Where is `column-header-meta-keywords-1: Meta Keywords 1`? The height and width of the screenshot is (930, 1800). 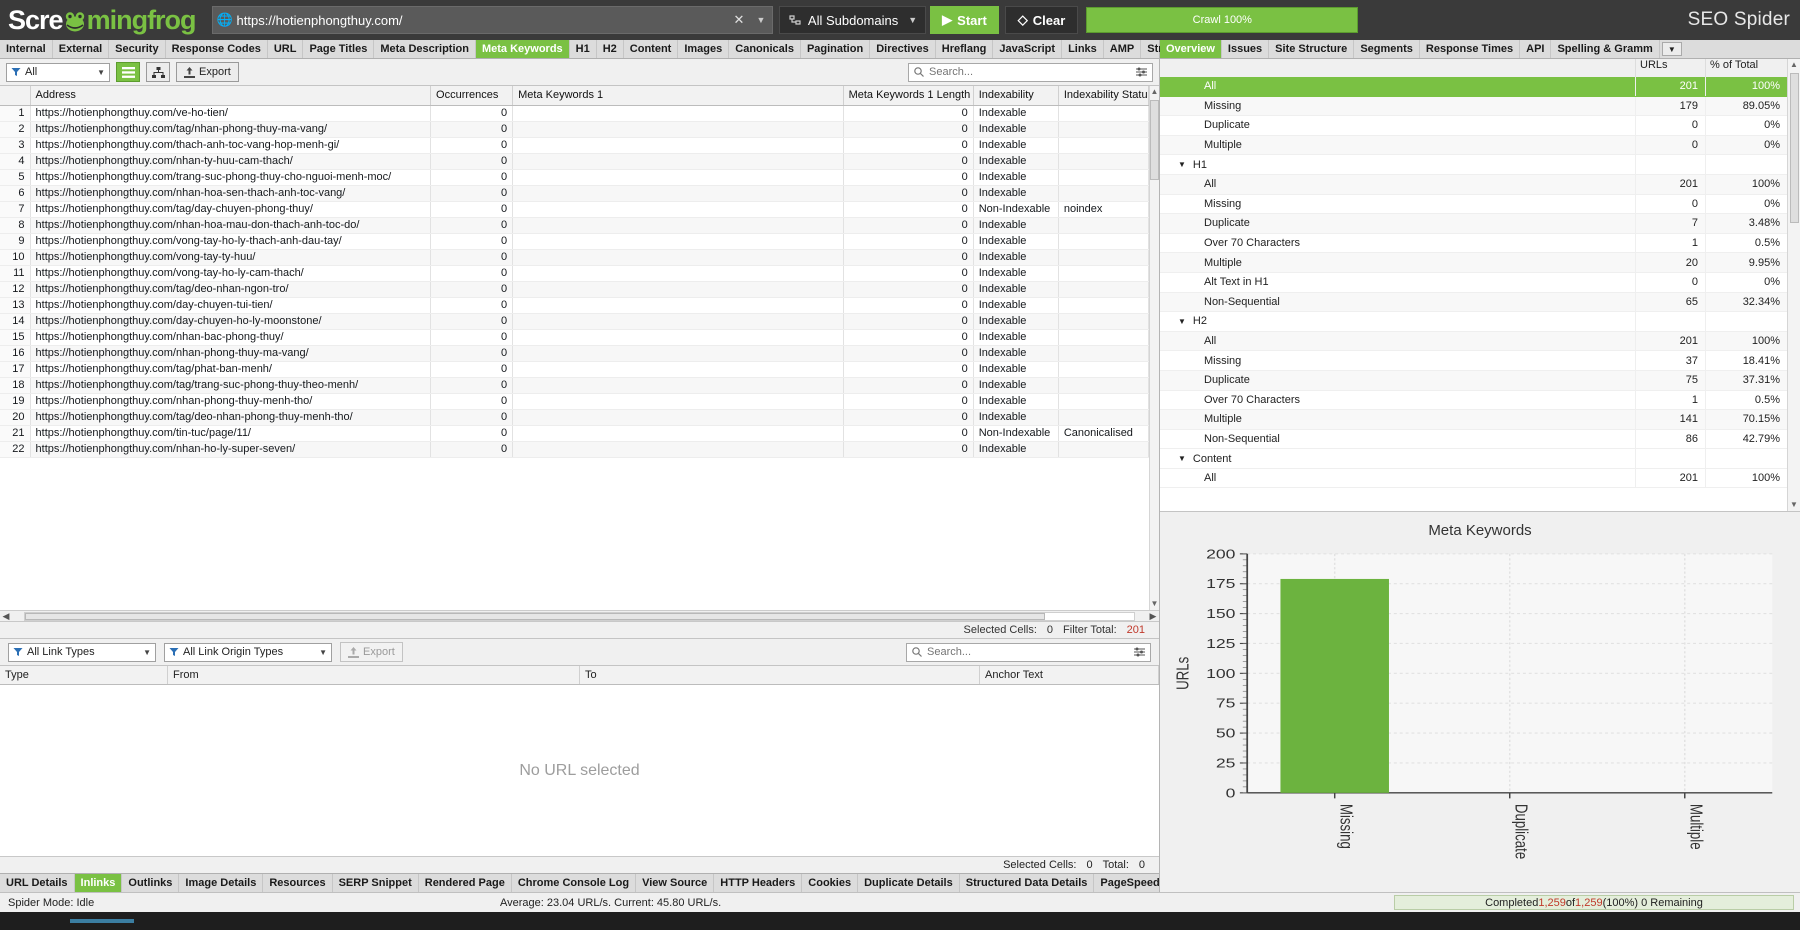
column-header-meta-keywords-1: Meta Keywords 1 is located at coordinates (678, 96).